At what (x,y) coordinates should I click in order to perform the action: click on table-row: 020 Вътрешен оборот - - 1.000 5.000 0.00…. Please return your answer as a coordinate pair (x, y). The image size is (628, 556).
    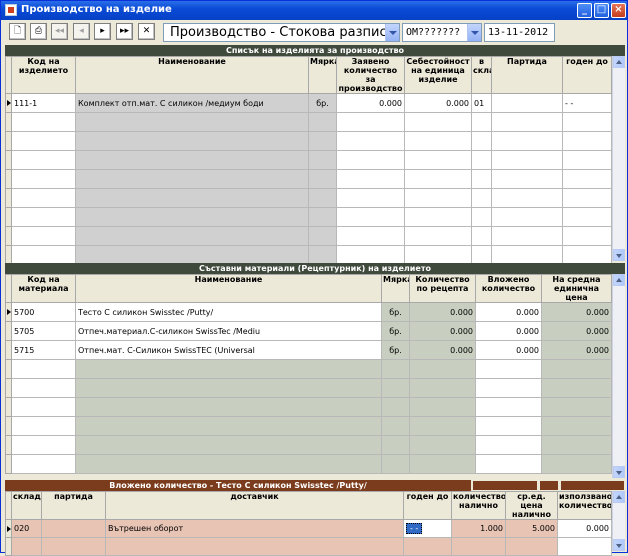
    Looking at the image, I should click on (308, 528).